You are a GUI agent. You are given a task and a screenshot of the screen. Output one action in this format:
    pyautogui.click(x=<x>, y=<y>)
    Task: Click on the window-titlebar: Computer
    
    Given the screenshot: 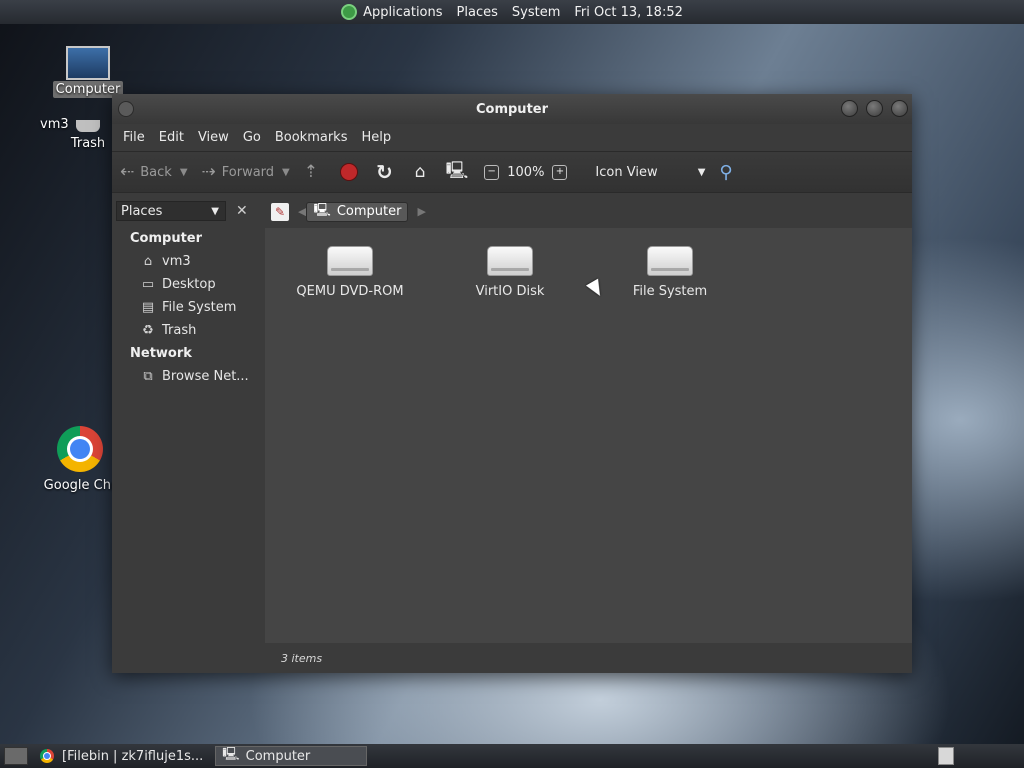 What is the action you would take?
    pyautogui.click(x=512, y=109)
    